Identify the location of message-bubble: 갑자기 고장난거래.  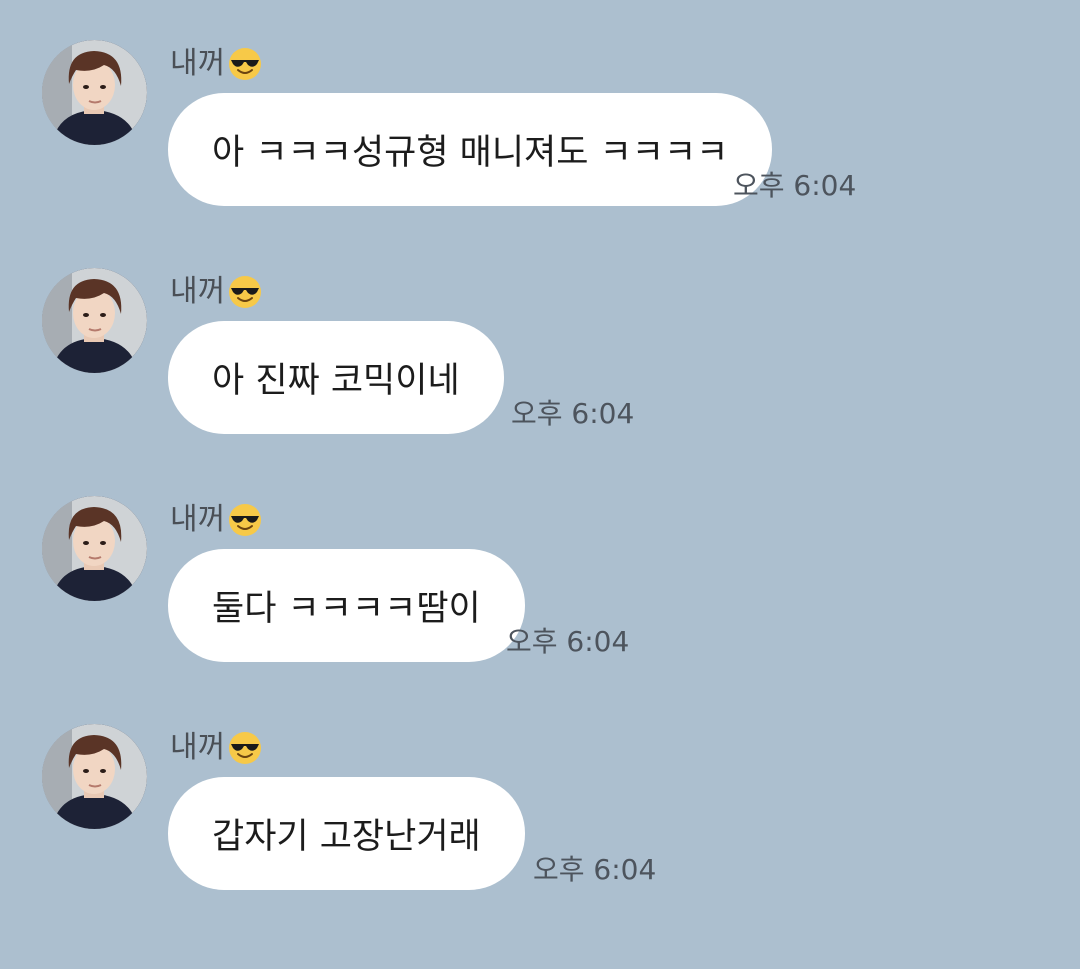
(346, 833).